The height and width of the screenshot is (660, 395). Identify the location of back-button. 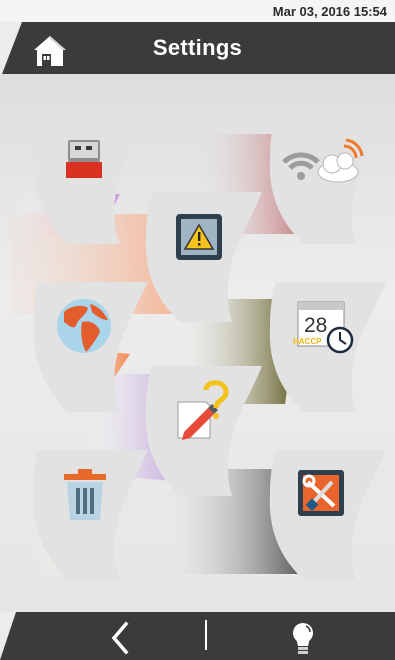
(120, 638).